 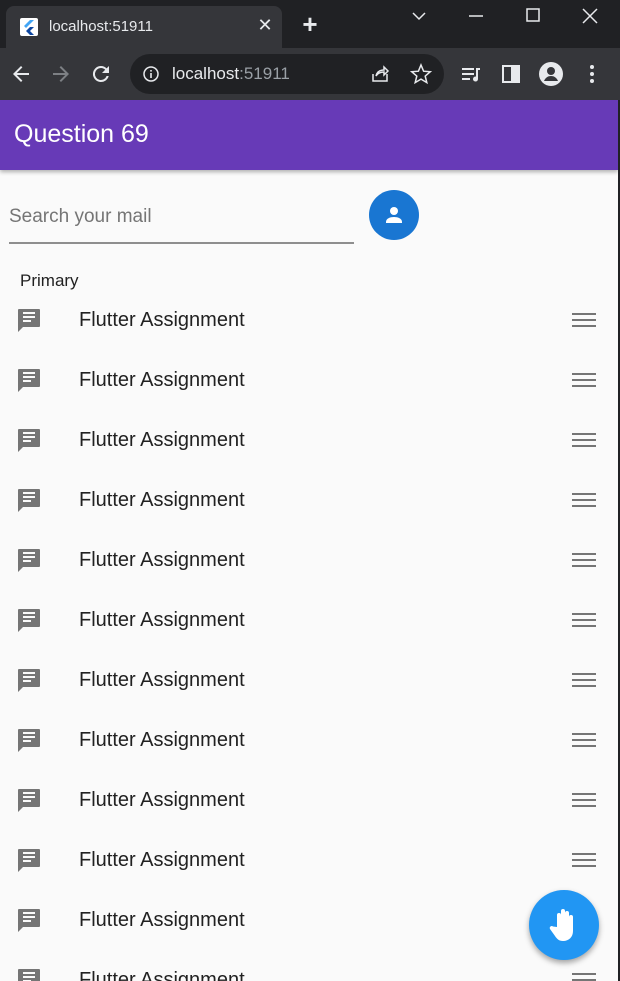 I want to click on avatar-button, so click(x=394, y=215).